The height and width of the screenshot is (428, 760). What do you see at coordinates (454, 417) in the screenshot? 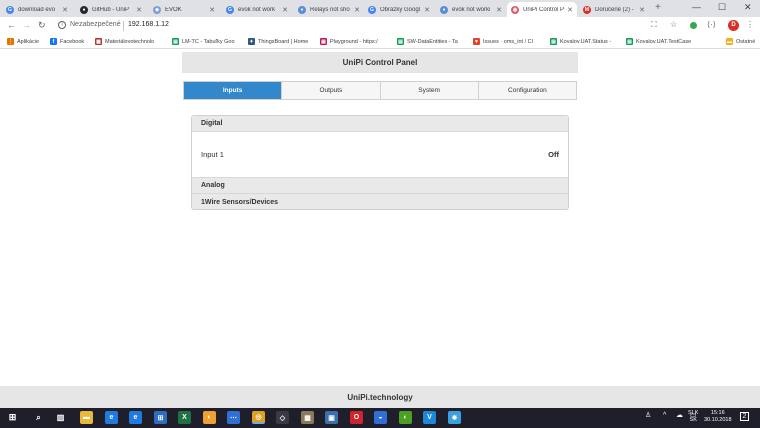
I see `app-icon: ✸` at bounding box center [454, 417].